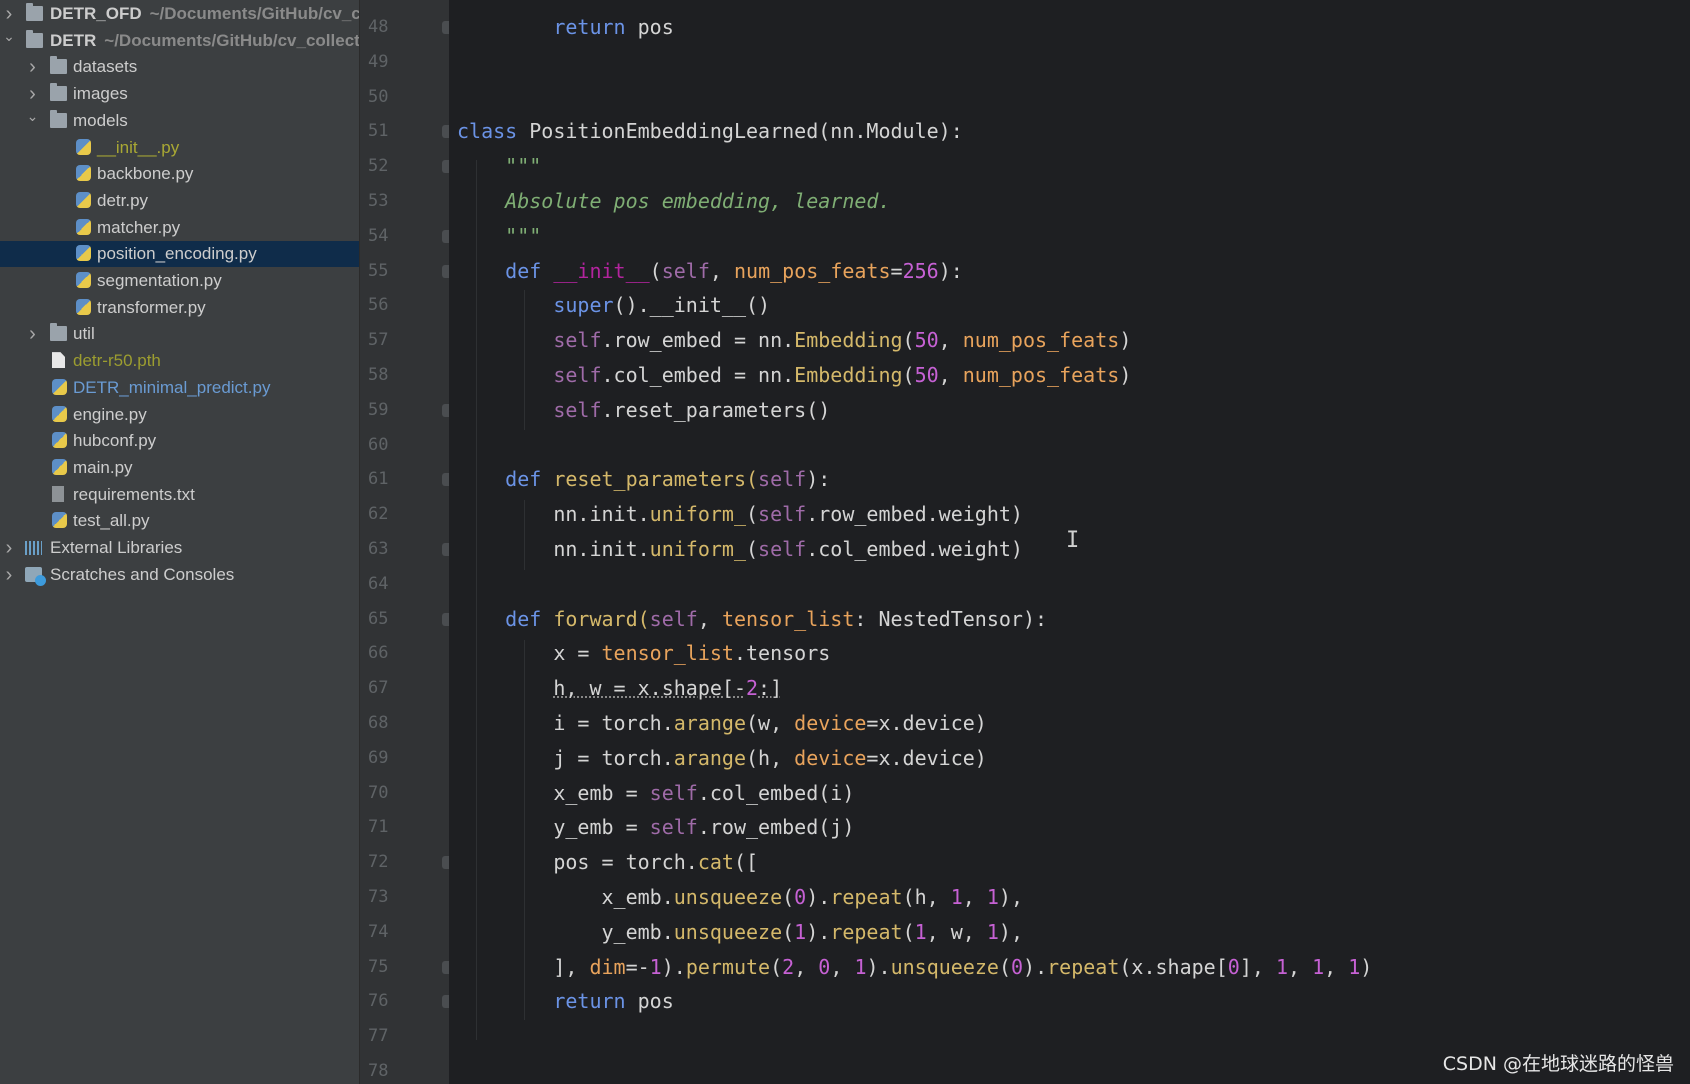 This screenshot has width=1690, height=1084. Describe the element at coordinates (607, 862) in the screenshot. I see `code-line: pos = torch.cat([` at that location.